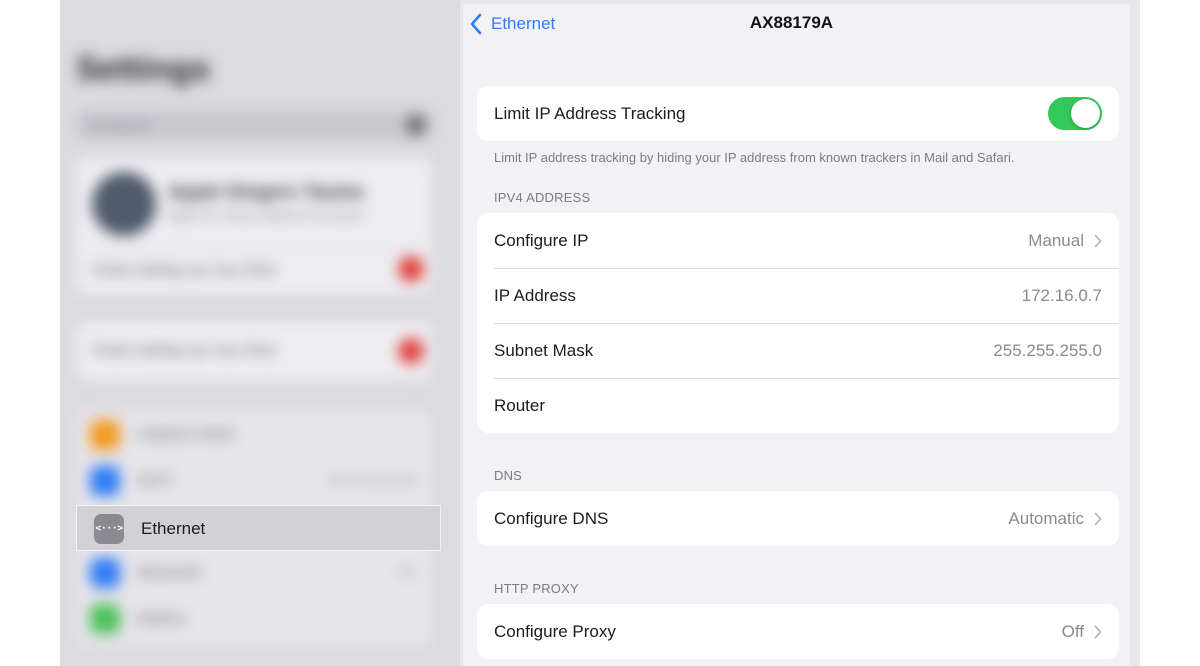 The image size is (1200, 666). What do you see at coordinates (143, 69) in the screenshot?
I see `sidebar-title: Settings` at bounding box center [143, 69].